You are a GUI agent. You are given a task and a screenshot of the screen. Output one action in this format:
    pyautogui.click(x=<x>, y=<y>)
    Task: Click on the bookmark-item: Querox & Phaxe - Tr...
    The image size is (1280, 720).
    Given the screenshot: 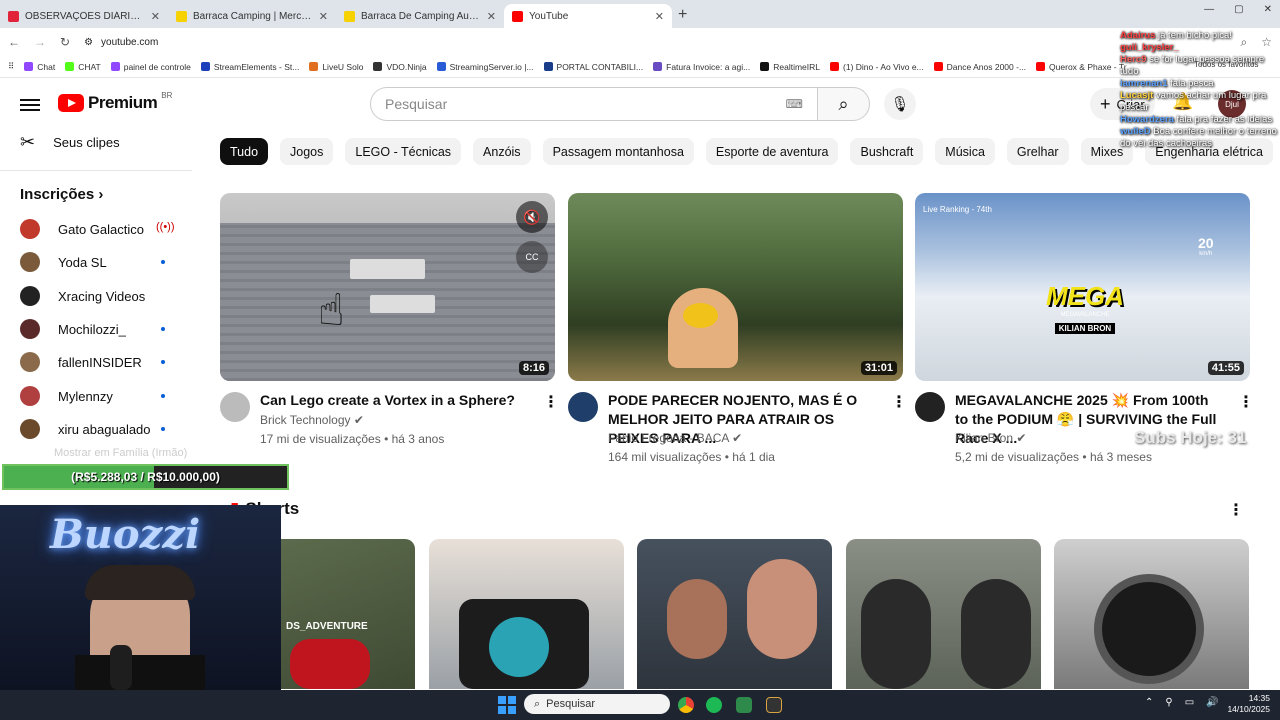 What is the action you would take?
    pyautogui.click(x=1084, y=67)
    